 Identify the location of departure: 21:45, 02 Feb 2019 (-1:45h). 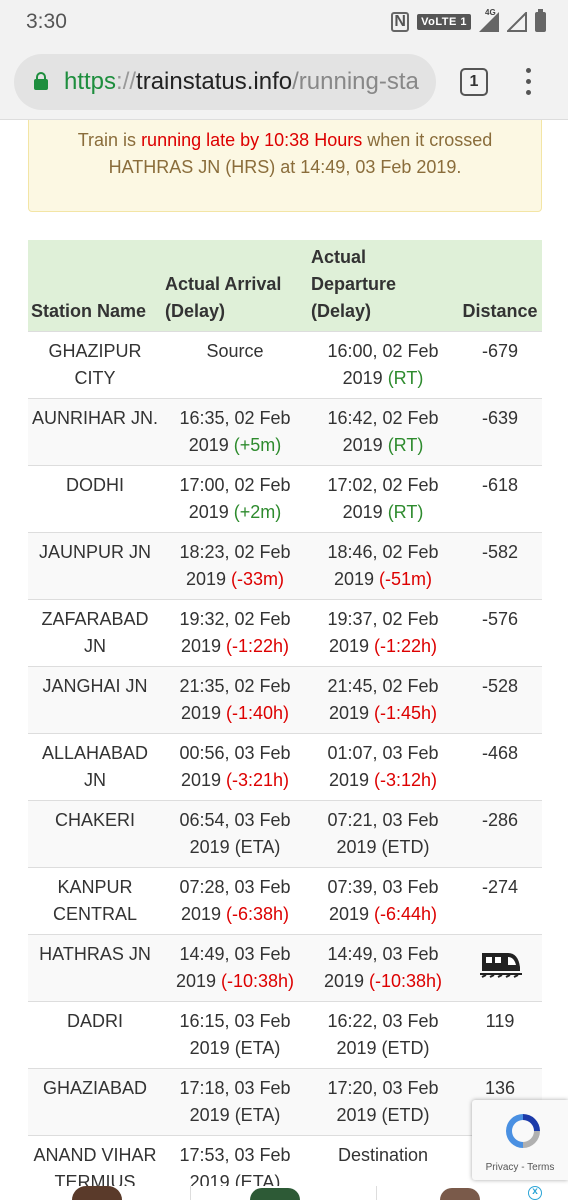
(383, 700).